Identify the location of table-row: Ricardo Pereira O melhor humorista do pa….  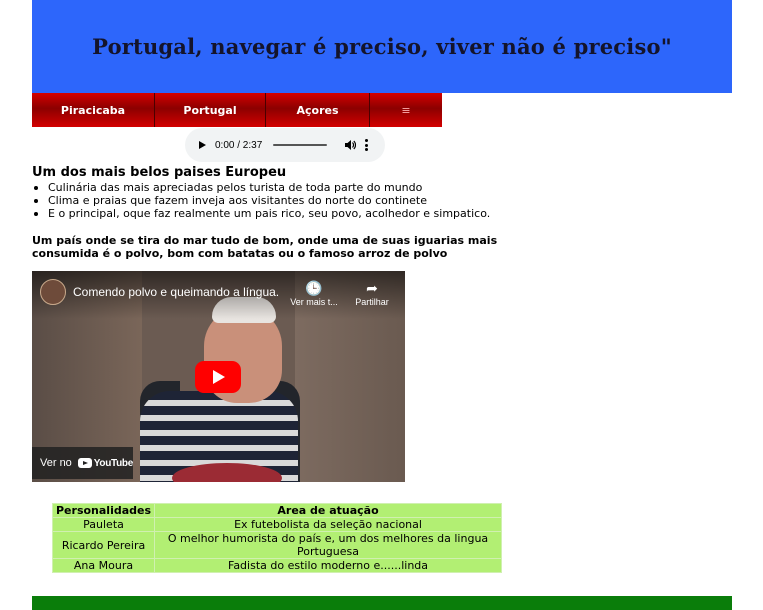
(276, 545).